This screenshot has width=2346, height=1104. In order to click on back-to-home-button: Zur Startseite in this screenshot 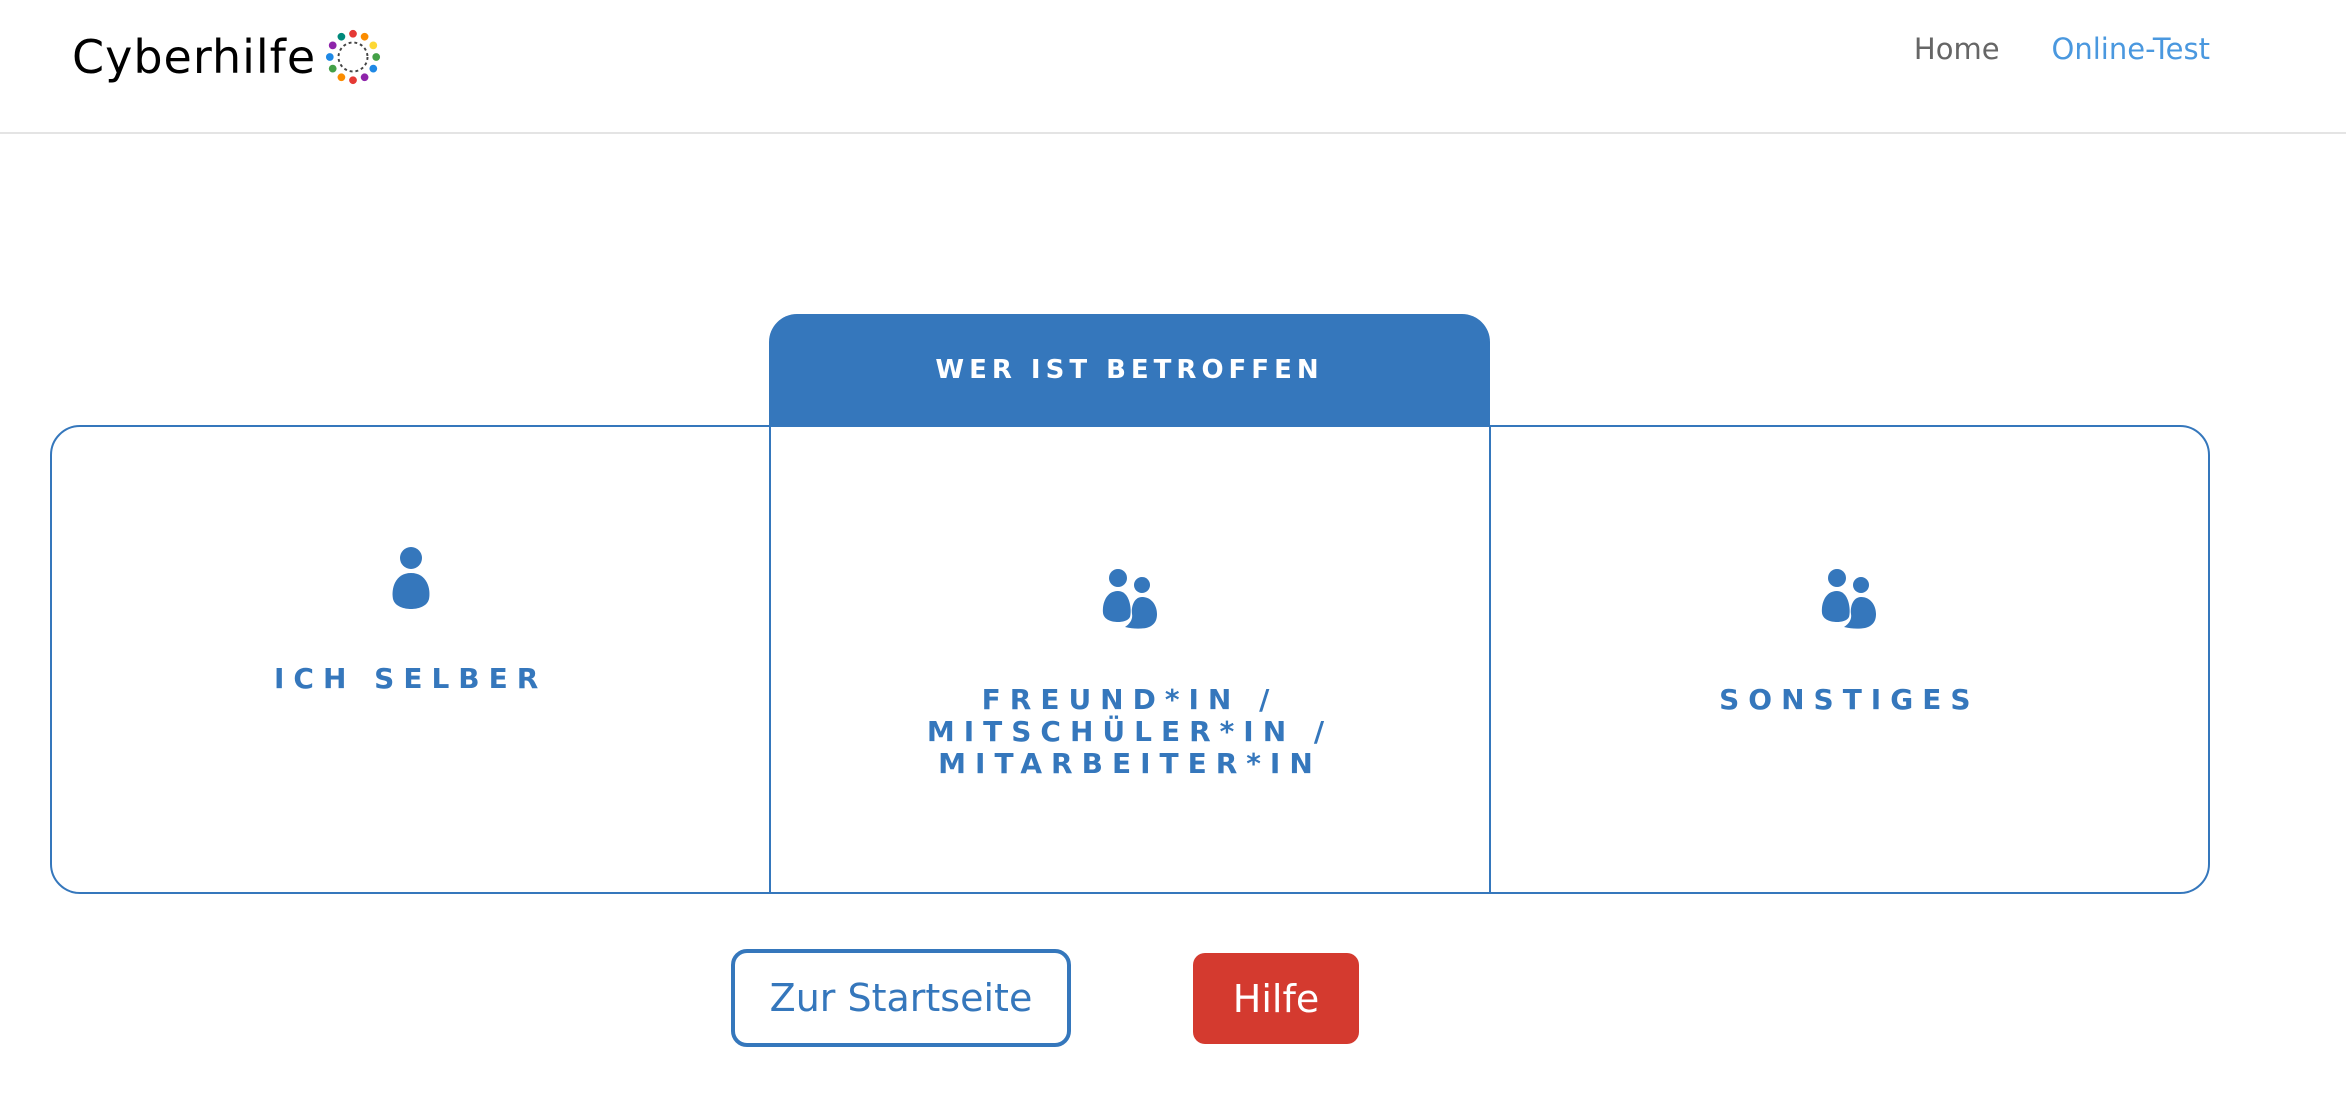, I will do `click(901, 998)`.